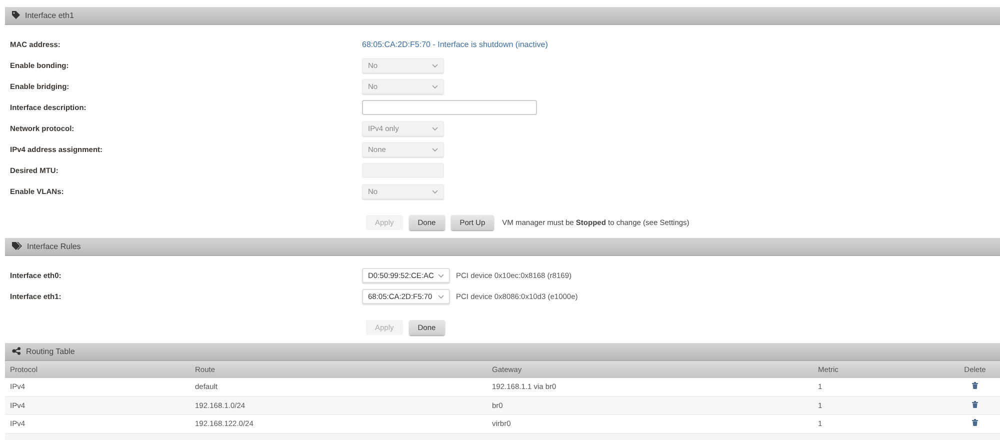 The height and width of the screenshot is (440, 1000). What do you see at coordinates (17, 246) in the screenshot?
I see `tags-icon` at bounding box center [17, 246].